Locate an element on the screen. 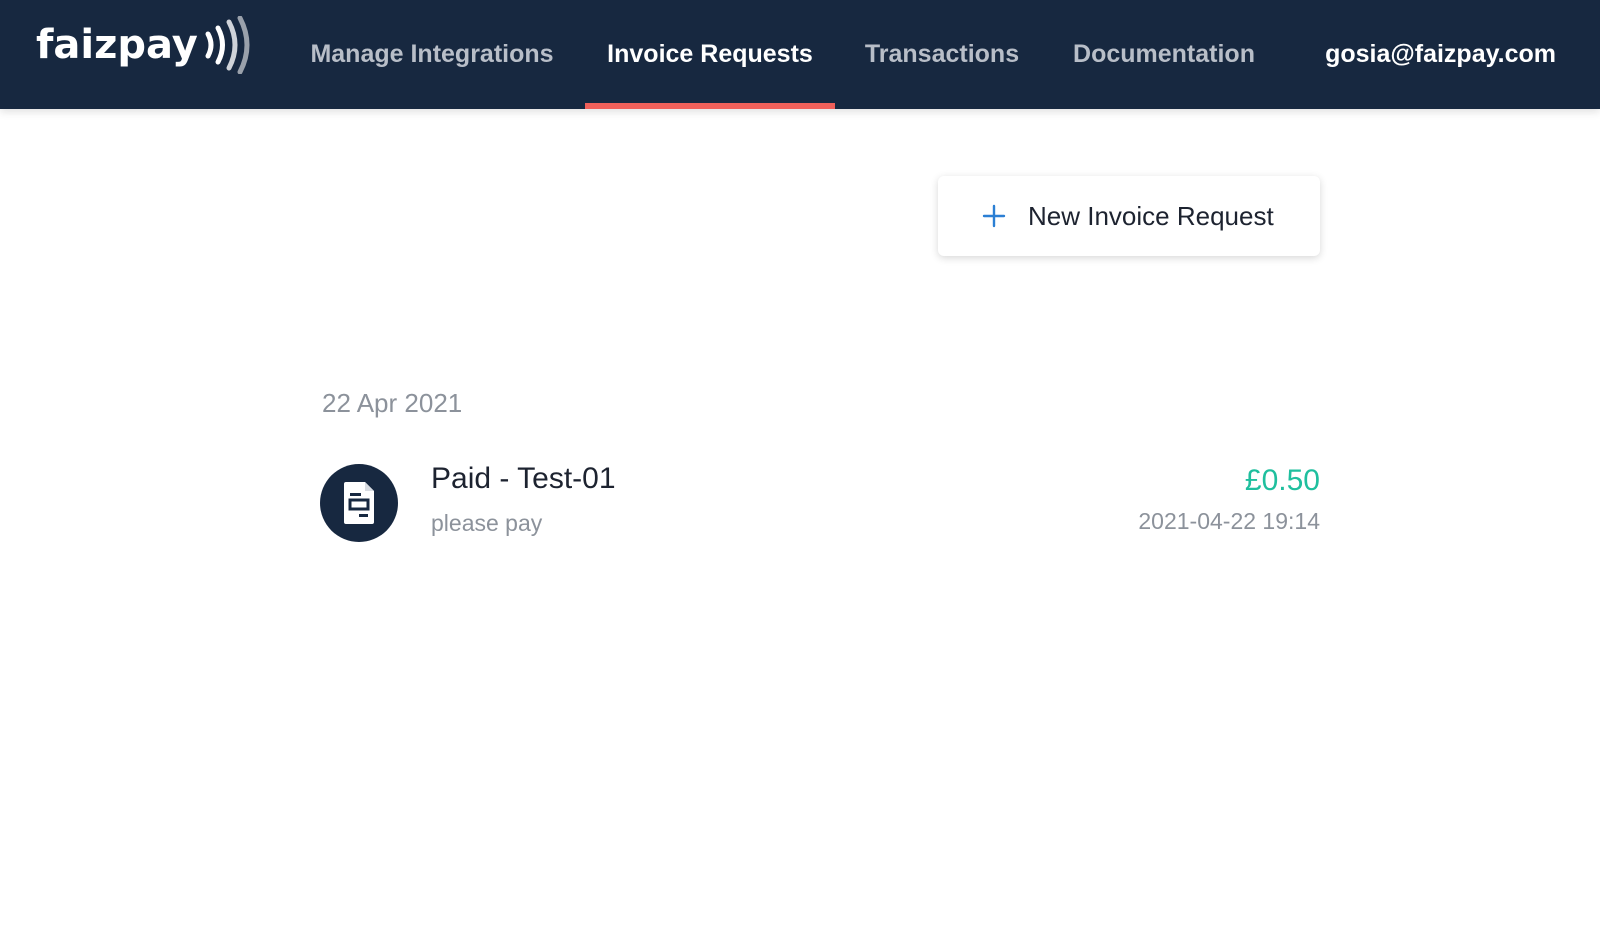 The image size is (1600, 936). new-invoice-request-button: New Invoice Request is located at coordinates (1129, 216).